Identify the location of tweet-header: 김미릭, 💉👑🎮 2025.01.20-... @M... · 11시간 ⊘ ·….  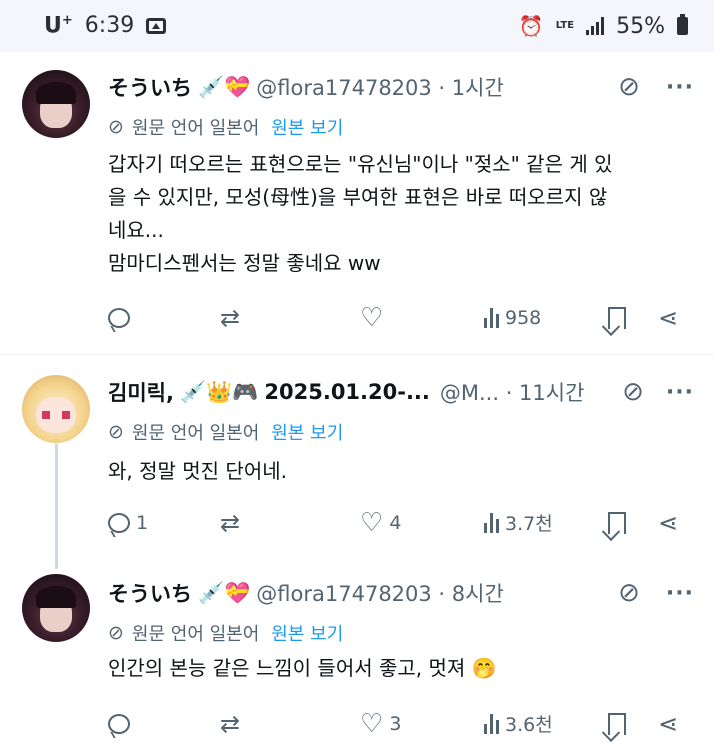
(401, 392).